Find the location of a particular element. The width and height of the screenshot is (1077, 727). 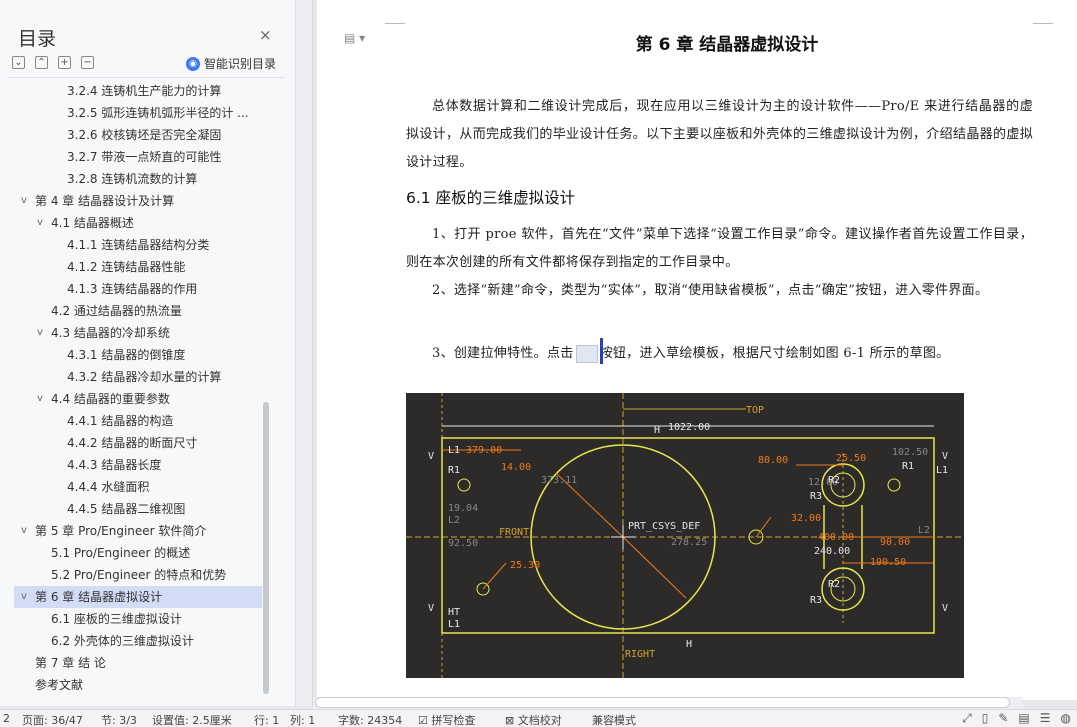

page-number: 2 is located at coordinates (6, 718).